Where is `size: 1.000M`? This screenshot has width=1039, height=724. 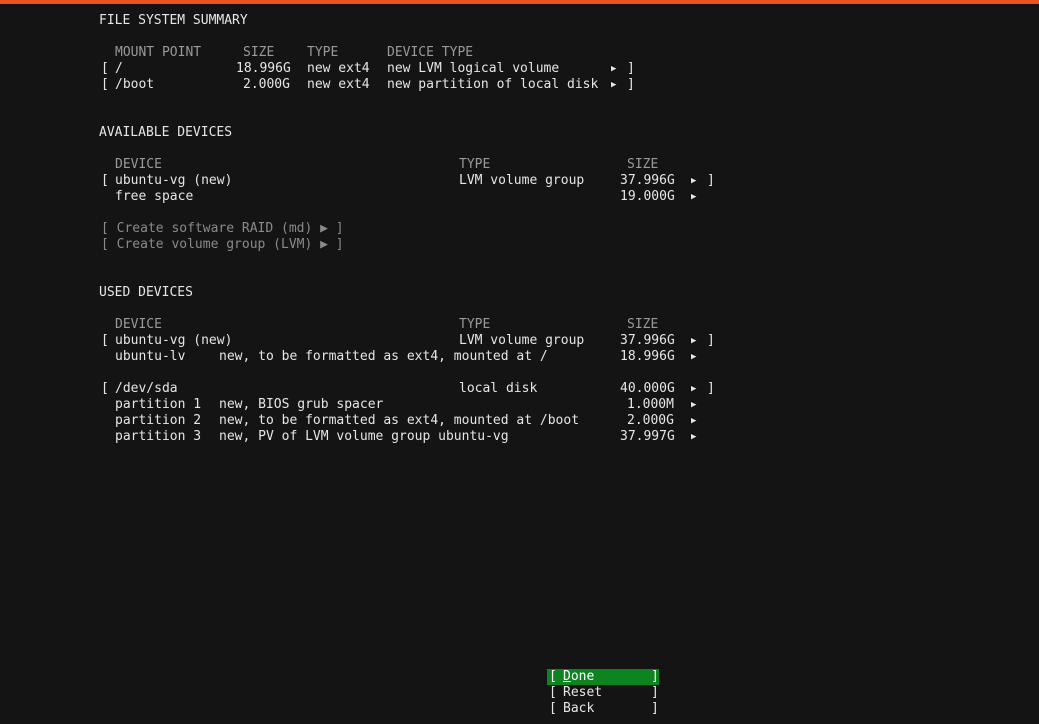 size: 1.000M is located at coordinates (650, 404).